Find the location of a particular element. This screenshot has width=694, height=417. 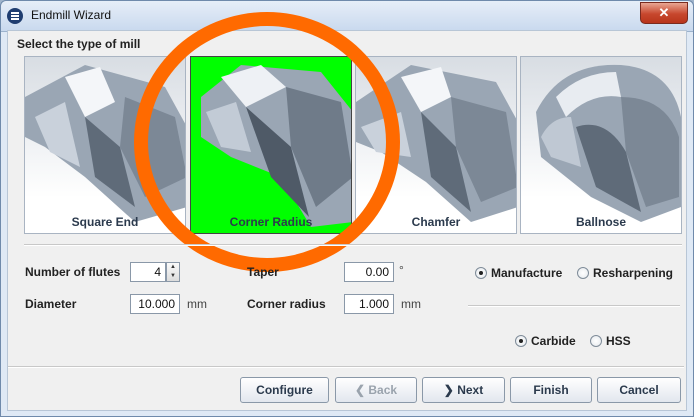

mill-label: Chamfer is located at coordinates (436, 222).